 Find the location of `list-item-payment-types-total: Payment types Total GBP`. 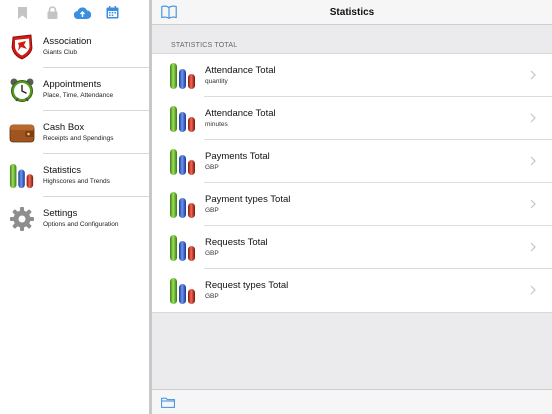

list-item-payment-types-total: Payment types Total GBP is located at coordinates (352, 204).